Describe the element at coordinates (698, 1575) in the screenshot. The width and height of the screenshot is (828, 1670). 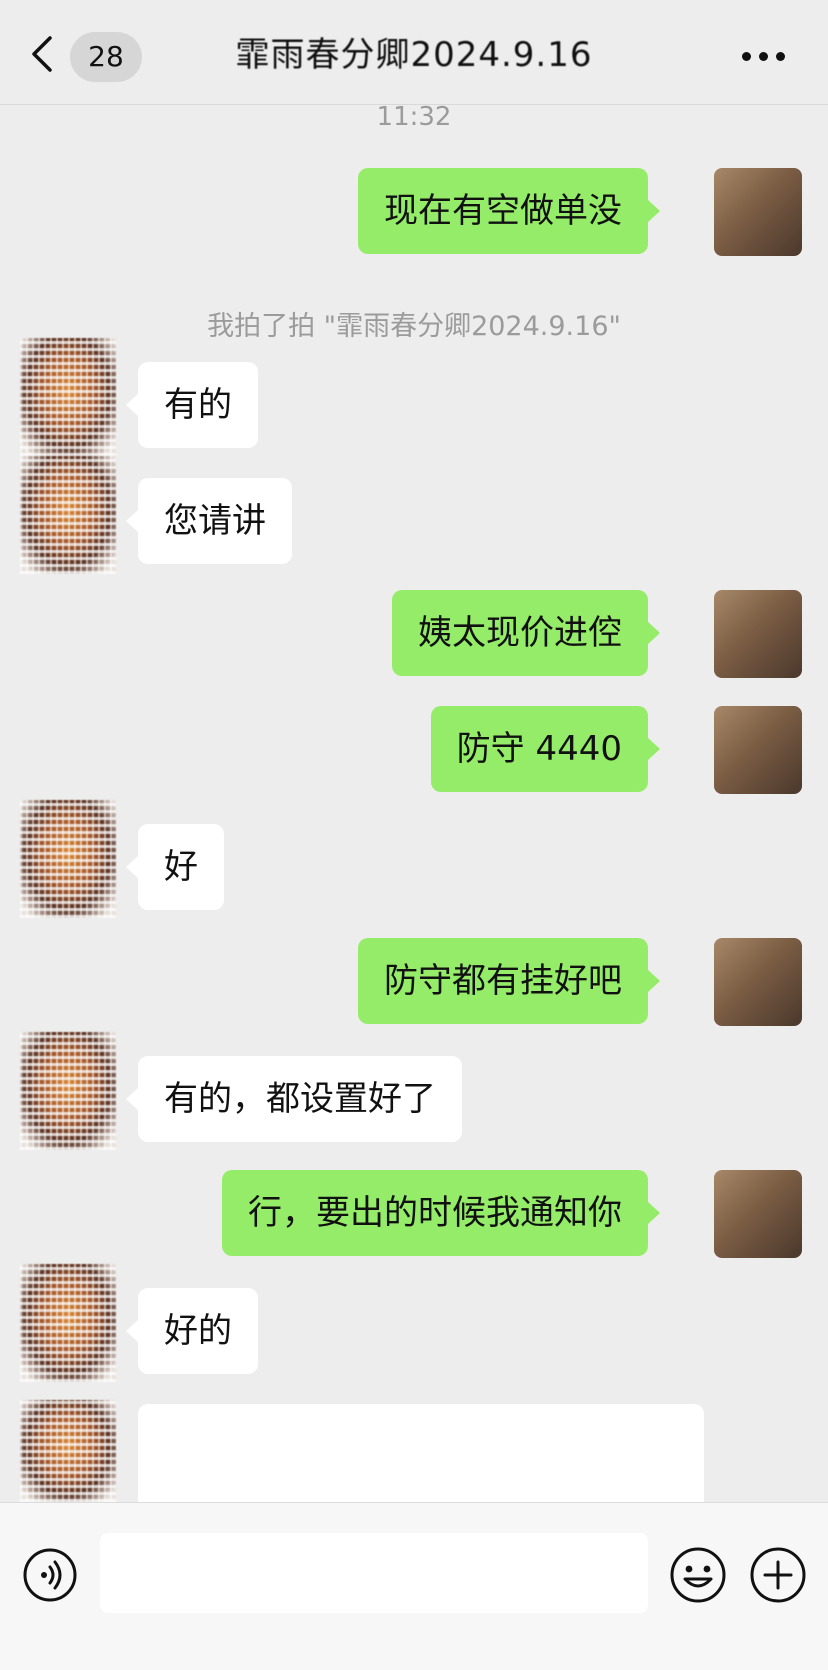
I see `emoji-icon` at that location.